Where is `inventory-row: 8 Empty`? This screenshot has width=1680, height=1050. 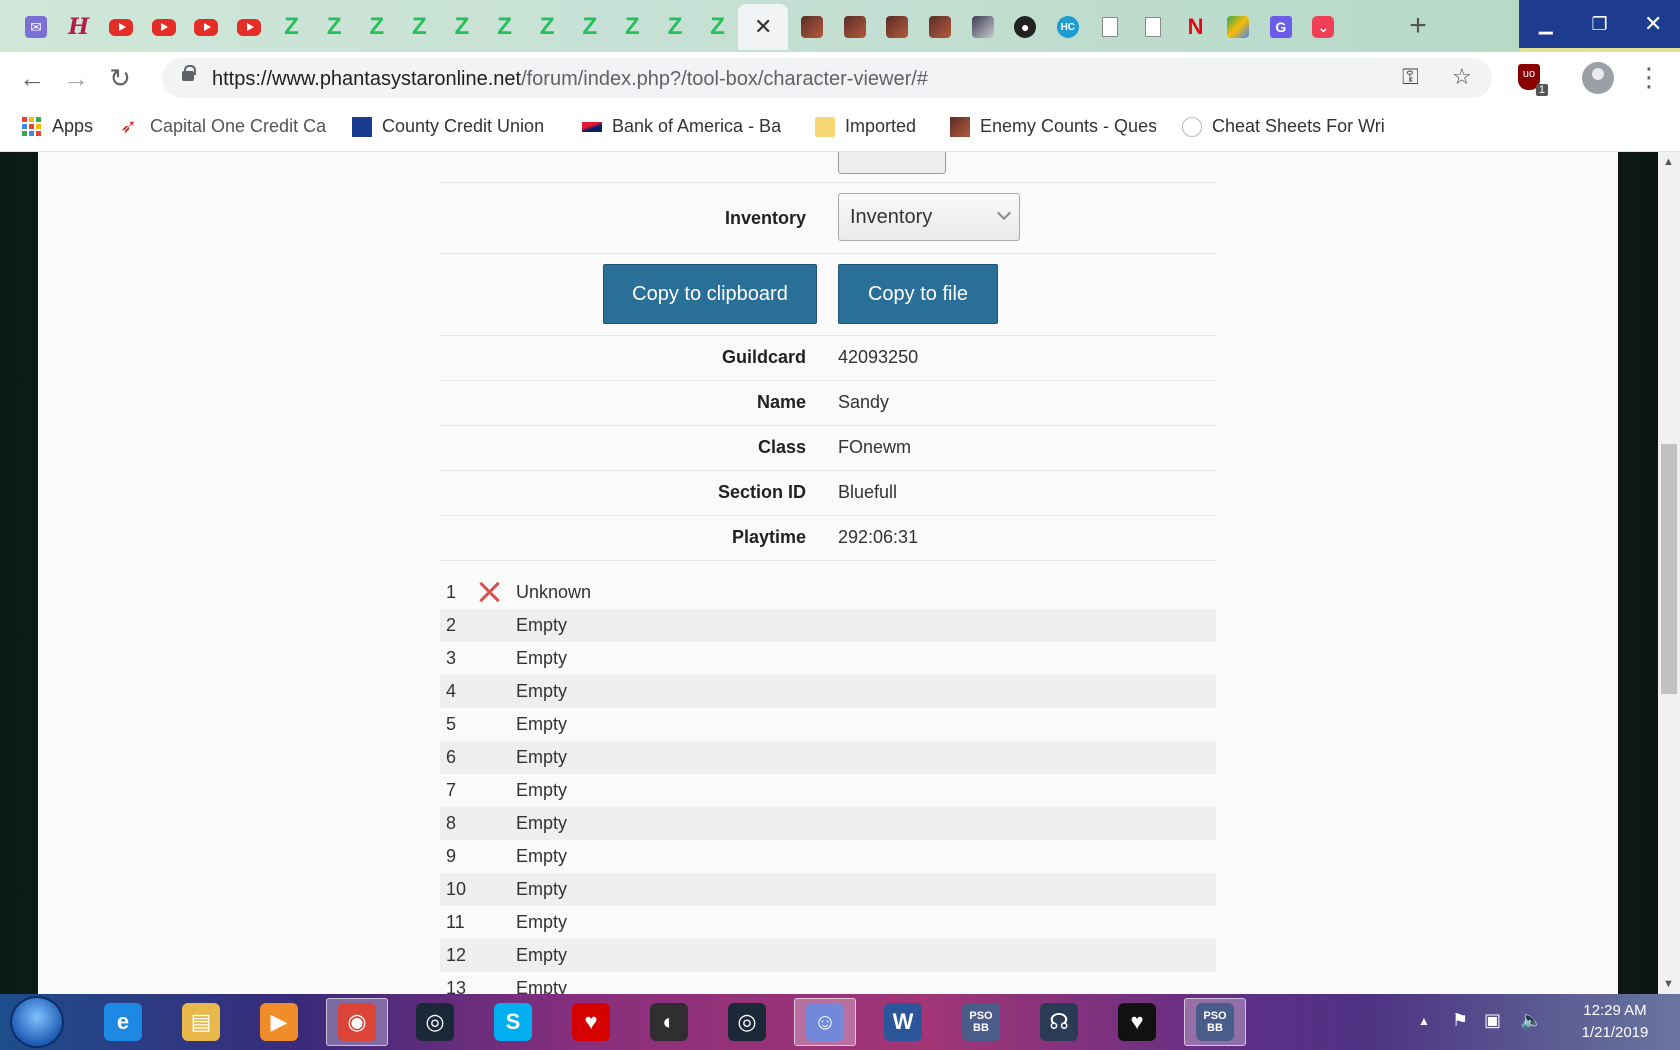 inventory-row: 8 Empty is located at coordinates (828, 823).